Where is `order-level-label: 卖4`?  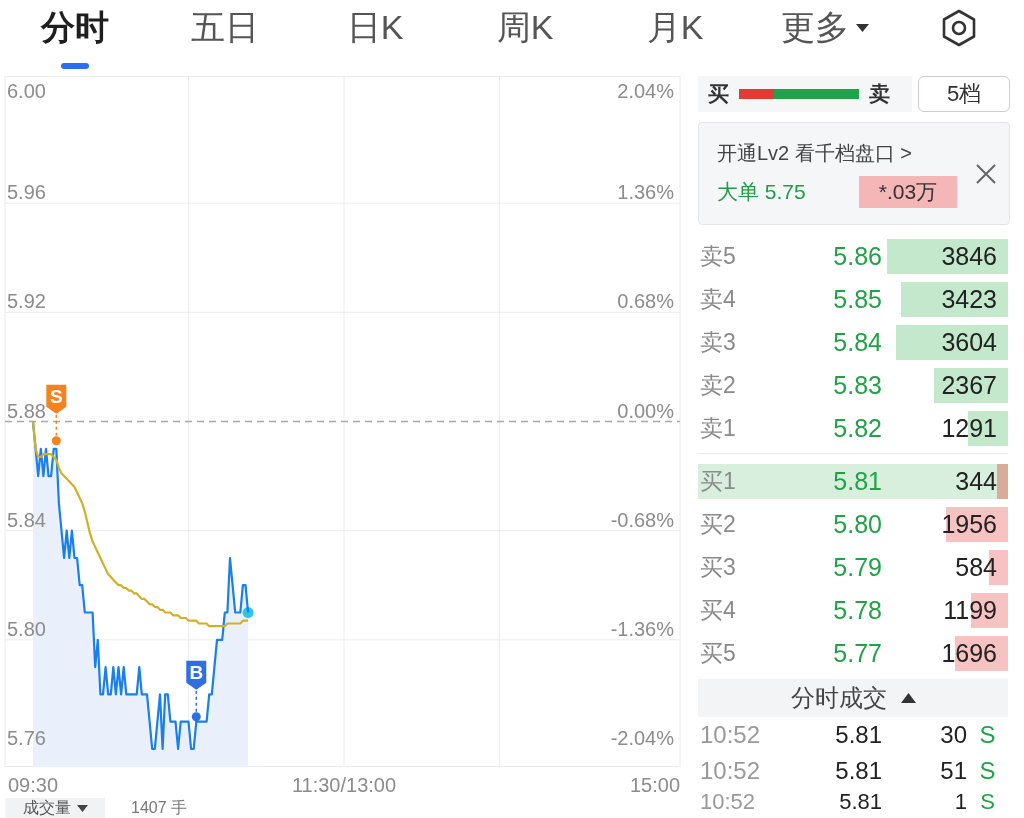
order-level-label: 卖4 is located at coordinates (718, 299).